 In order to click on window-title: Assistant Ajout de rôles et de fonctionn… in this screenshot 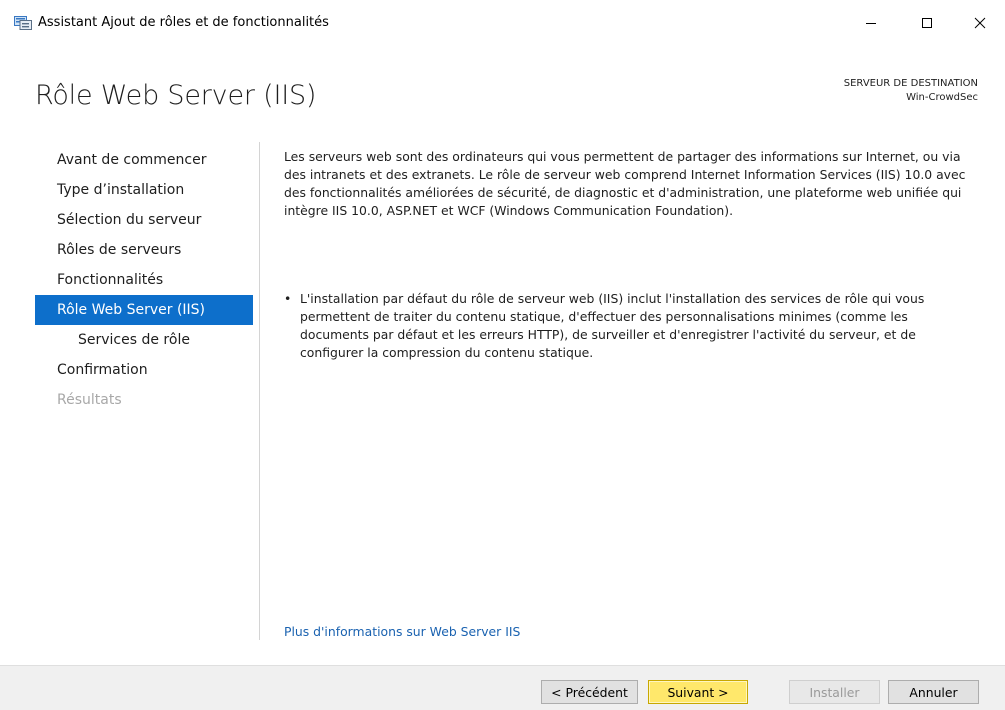, I will do `click(183, 22)`.